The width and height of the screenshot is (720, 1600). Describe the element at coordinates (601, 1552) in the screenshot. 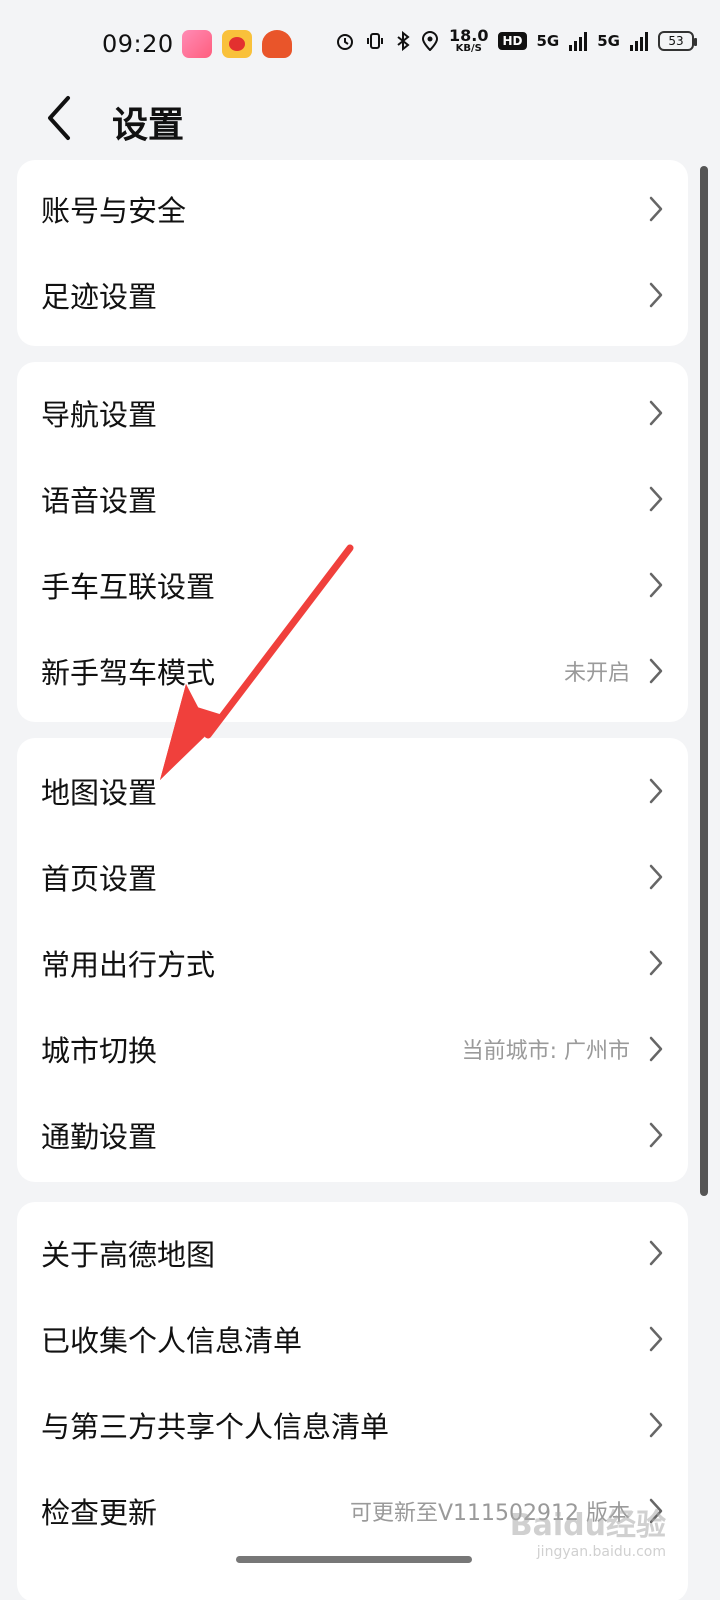

I see `watermark-sub: jingyan.baidu.com` at that location.